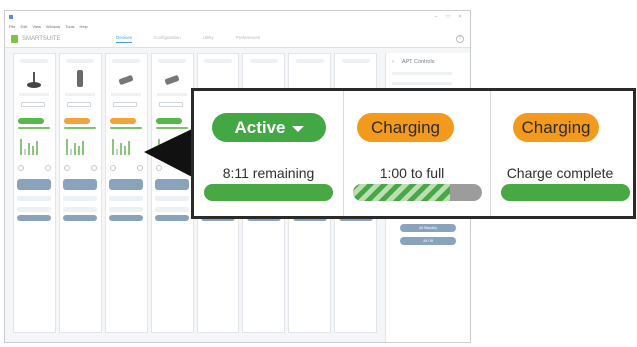  I want to click on status-cell-charging: Charging 1:00 to full, so click(417, 153).